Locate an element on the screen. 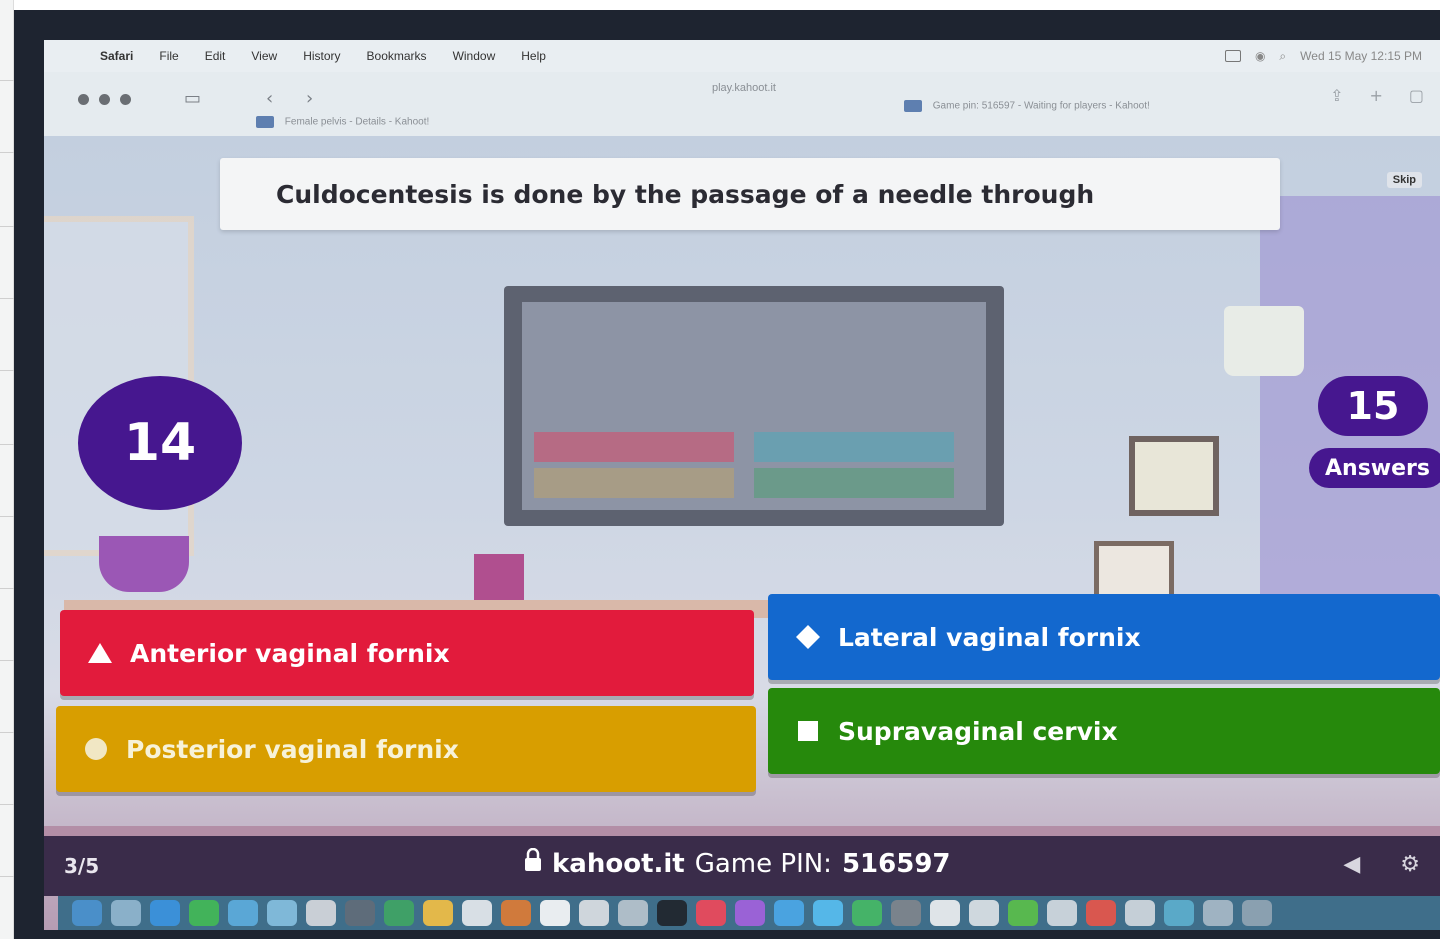  diamond-icon is located at coordinates (808, 637).